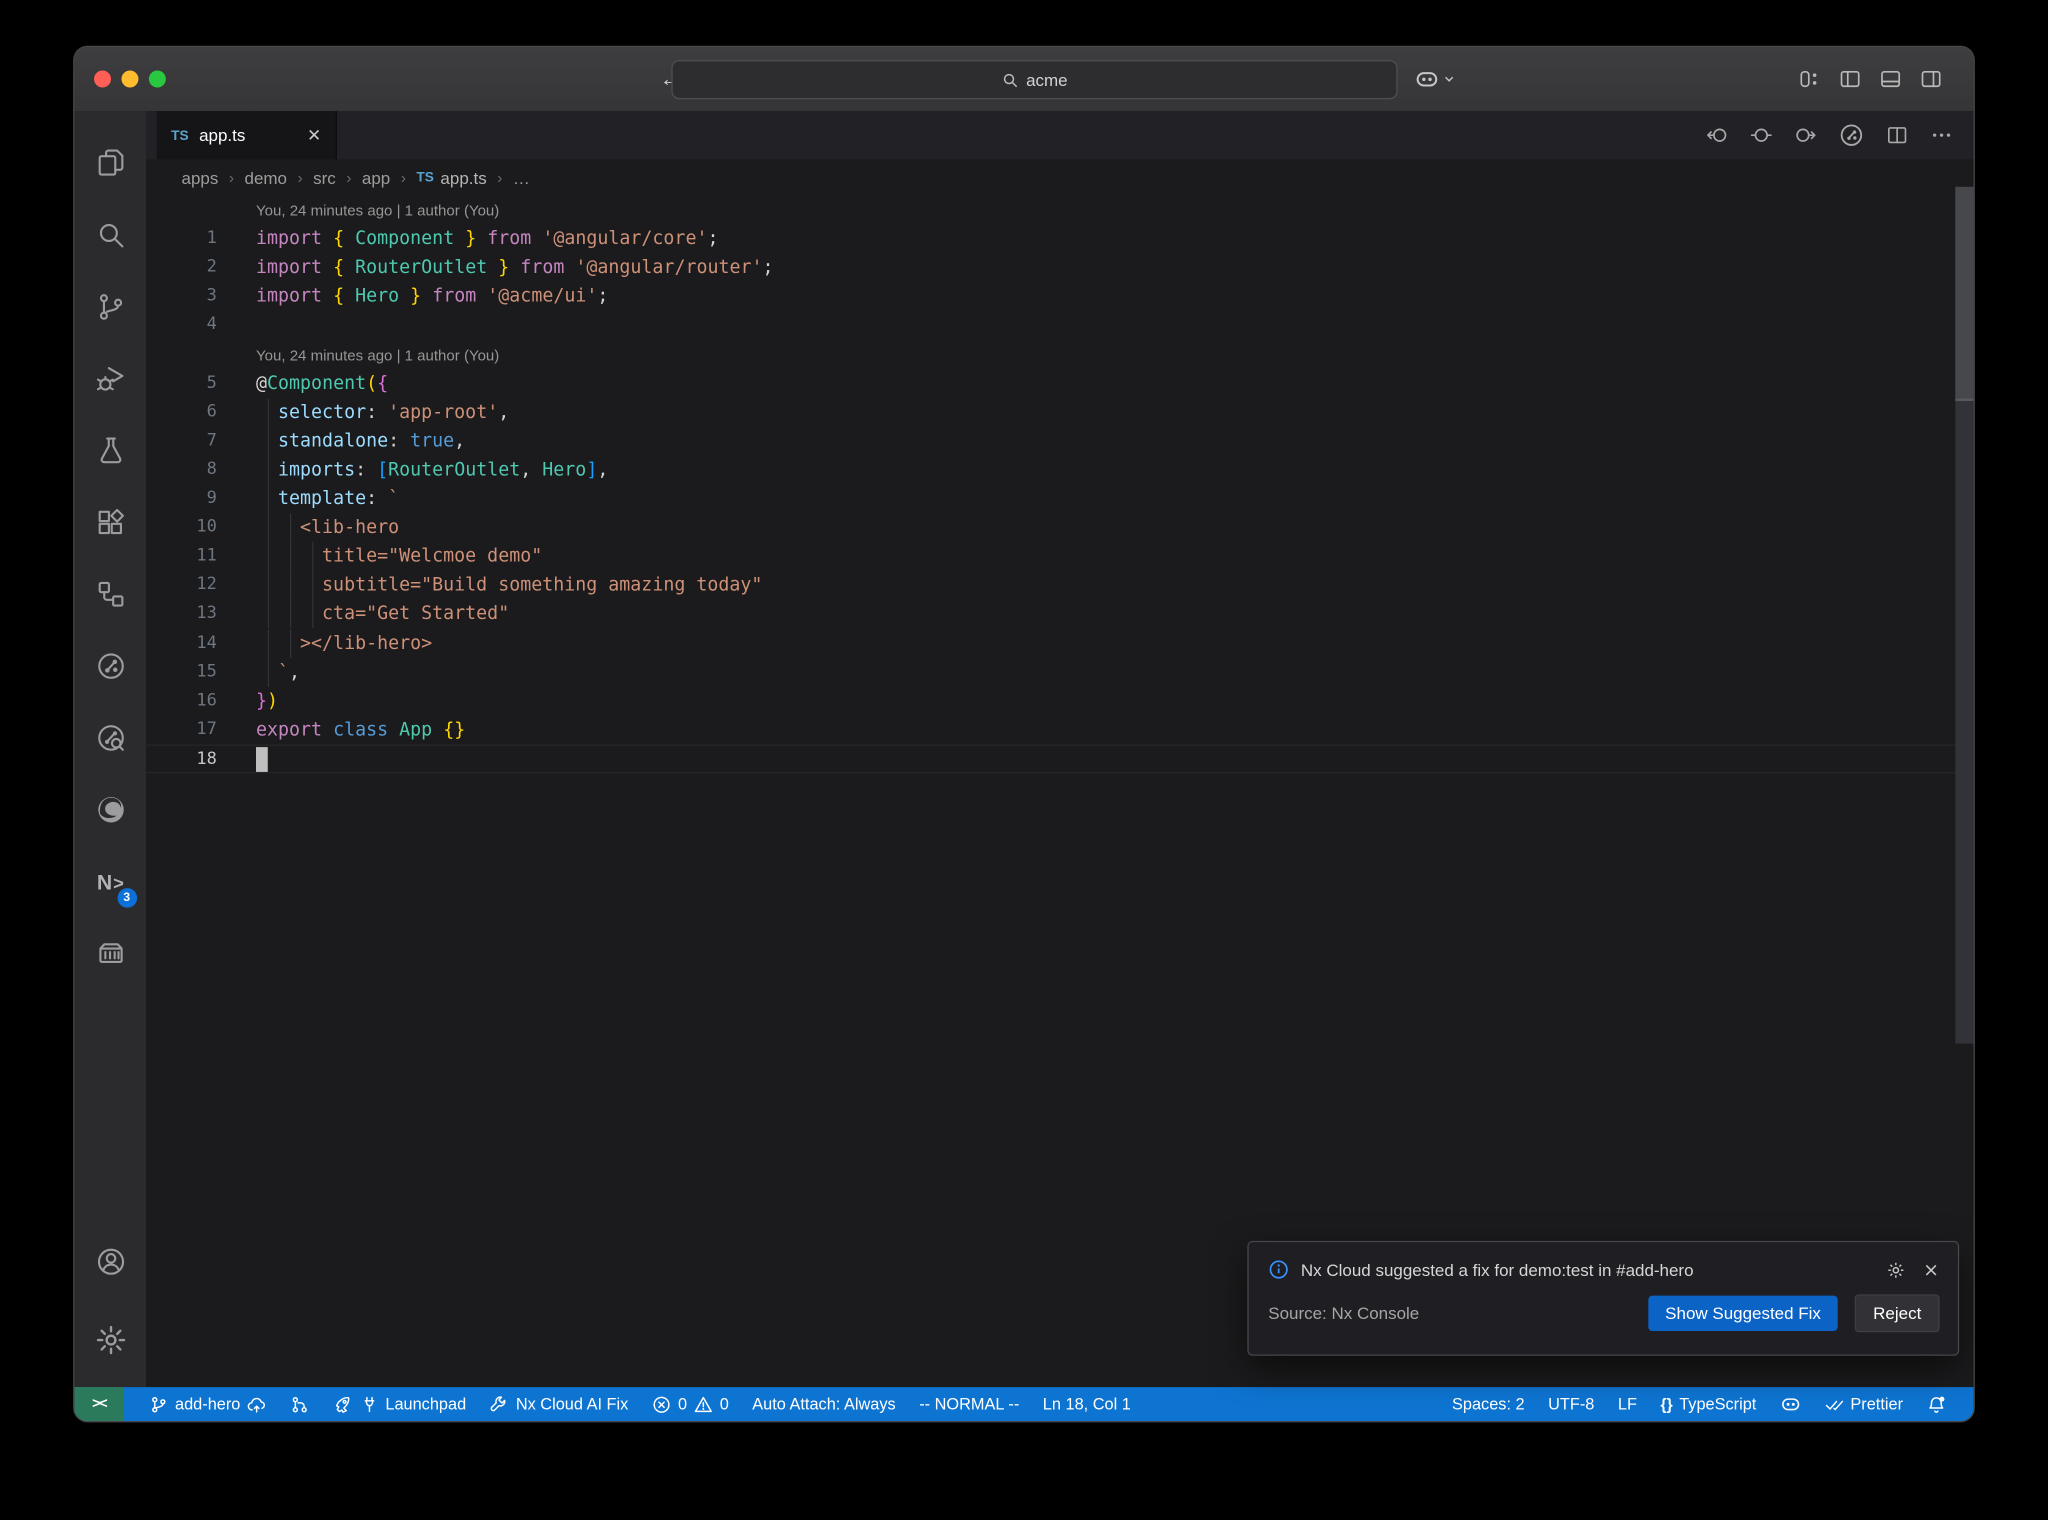  I want to click on minimize-window-button, so click(130, 79).